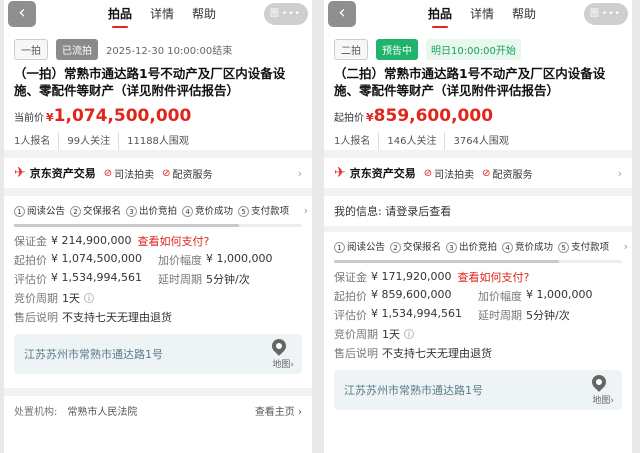 Image resolution: width=640 pixels, height=453 pixels. I want to click on current-price: 当前价 ¥1,074,500,000, so click(158, 117).